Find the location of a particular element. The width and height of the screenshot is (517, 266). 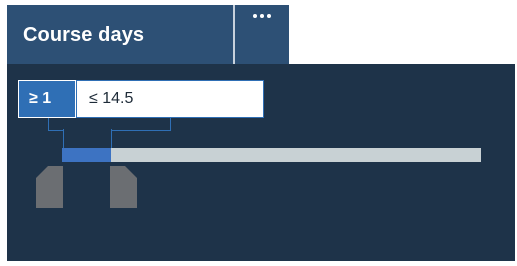

more-options-button is located at coordinates (261, 35).